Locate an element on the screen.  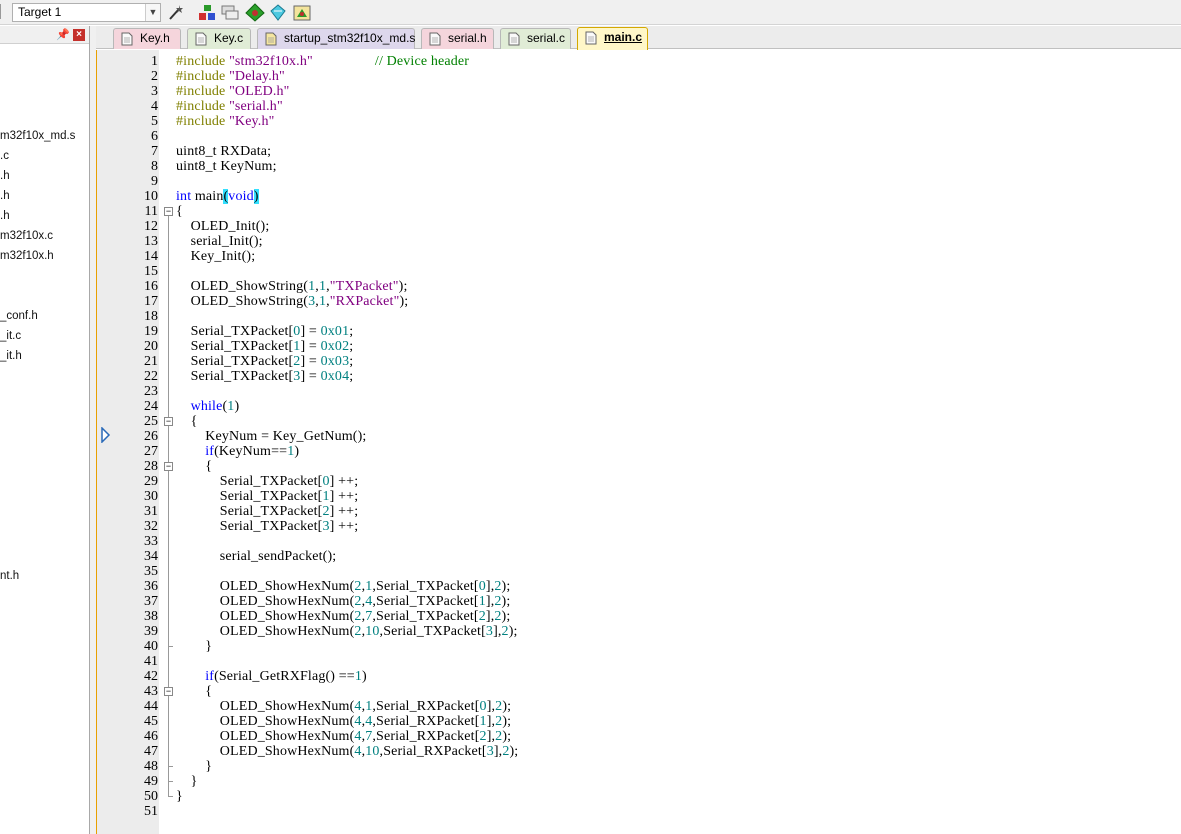
select-packs-icon is located at coordinates (278, 12).